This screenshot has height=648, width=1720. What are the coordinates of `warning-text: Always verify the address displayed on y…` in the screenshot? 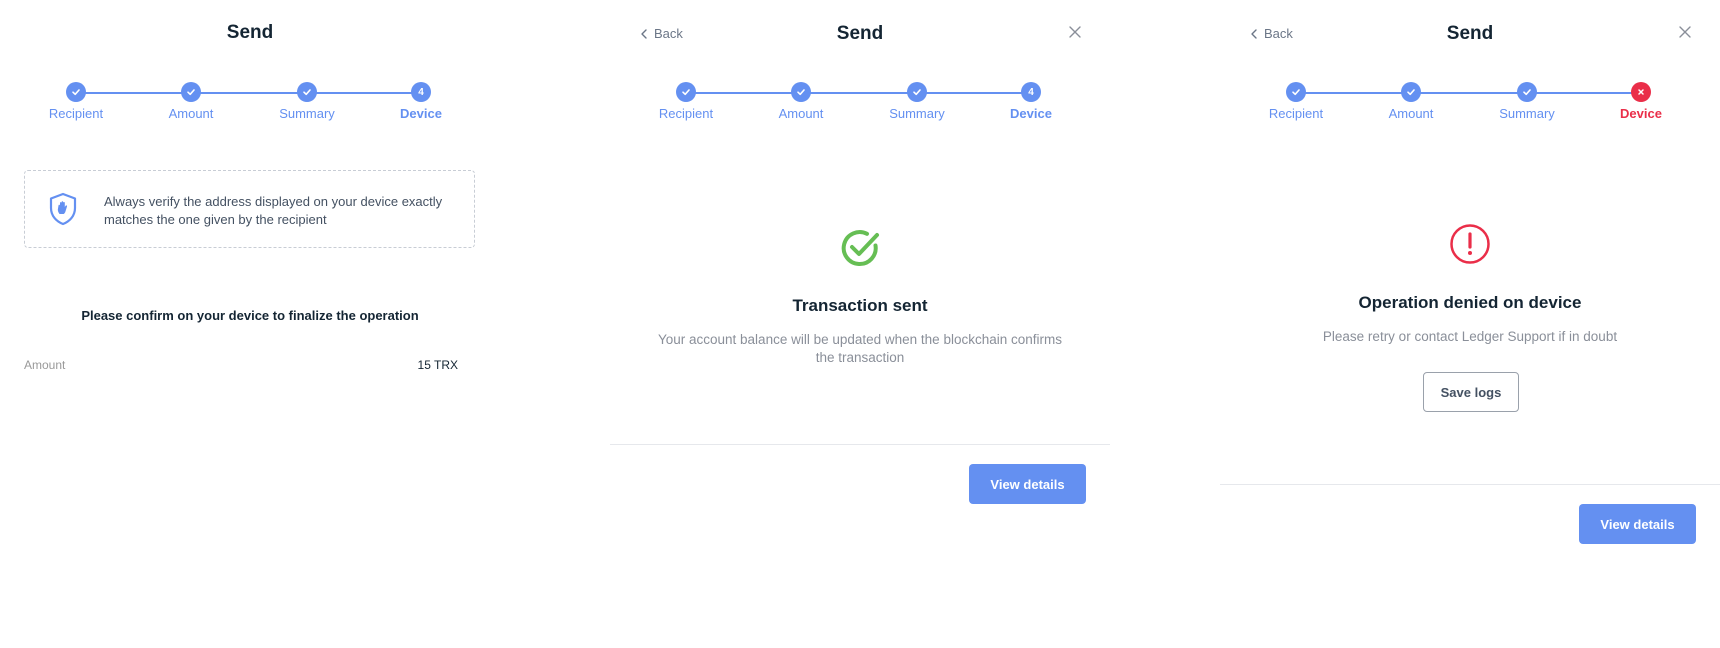 It's located at (273, 210).